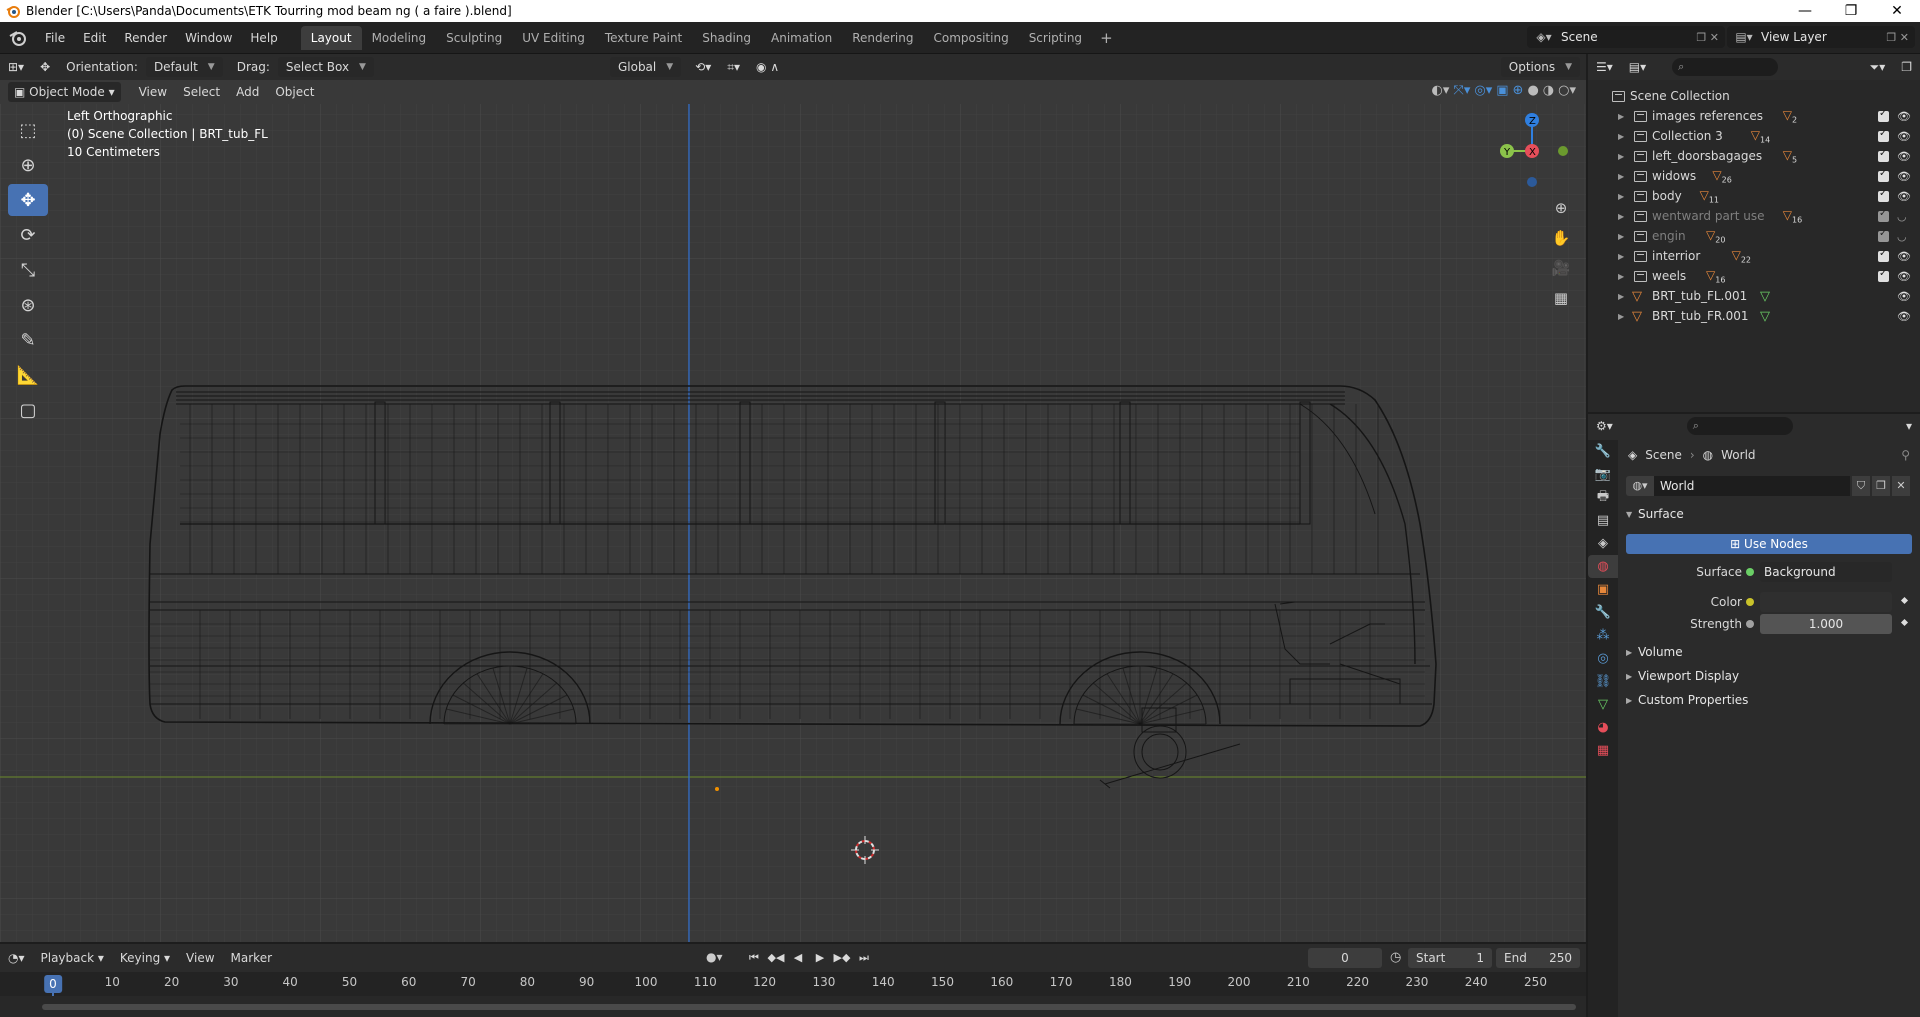  Describe the element at coordinates (1603, 451) in the screenshot. I see `tool-tab-icon: 🔧` at that location.